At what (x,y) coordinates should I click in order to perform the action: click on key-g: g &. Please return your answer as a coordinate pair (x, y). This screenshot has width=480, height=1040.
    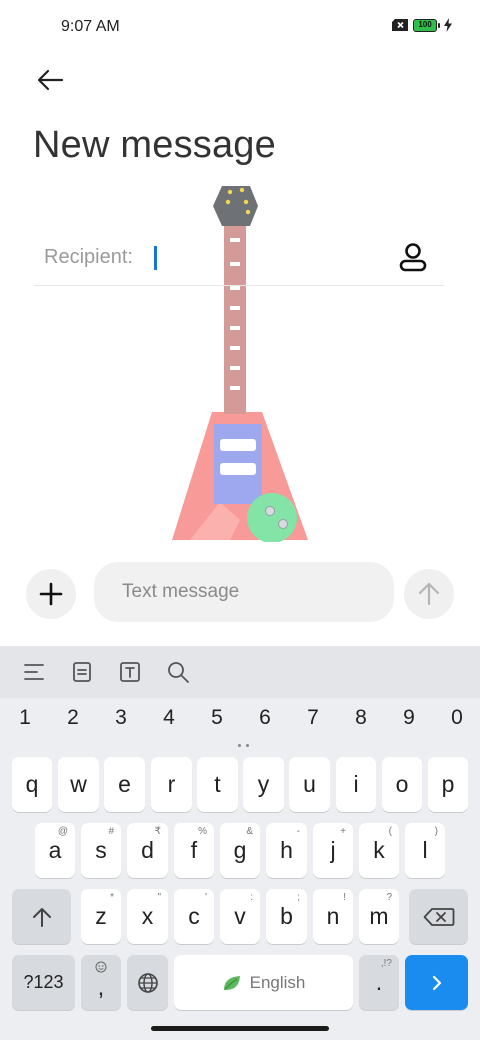
    Looking at the image, I should click on (240, 850).